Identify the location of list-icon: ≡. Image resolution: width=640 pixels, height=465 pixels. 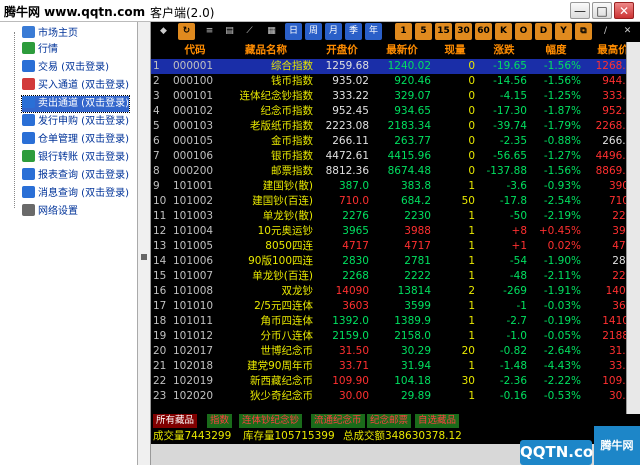
(209, 31).